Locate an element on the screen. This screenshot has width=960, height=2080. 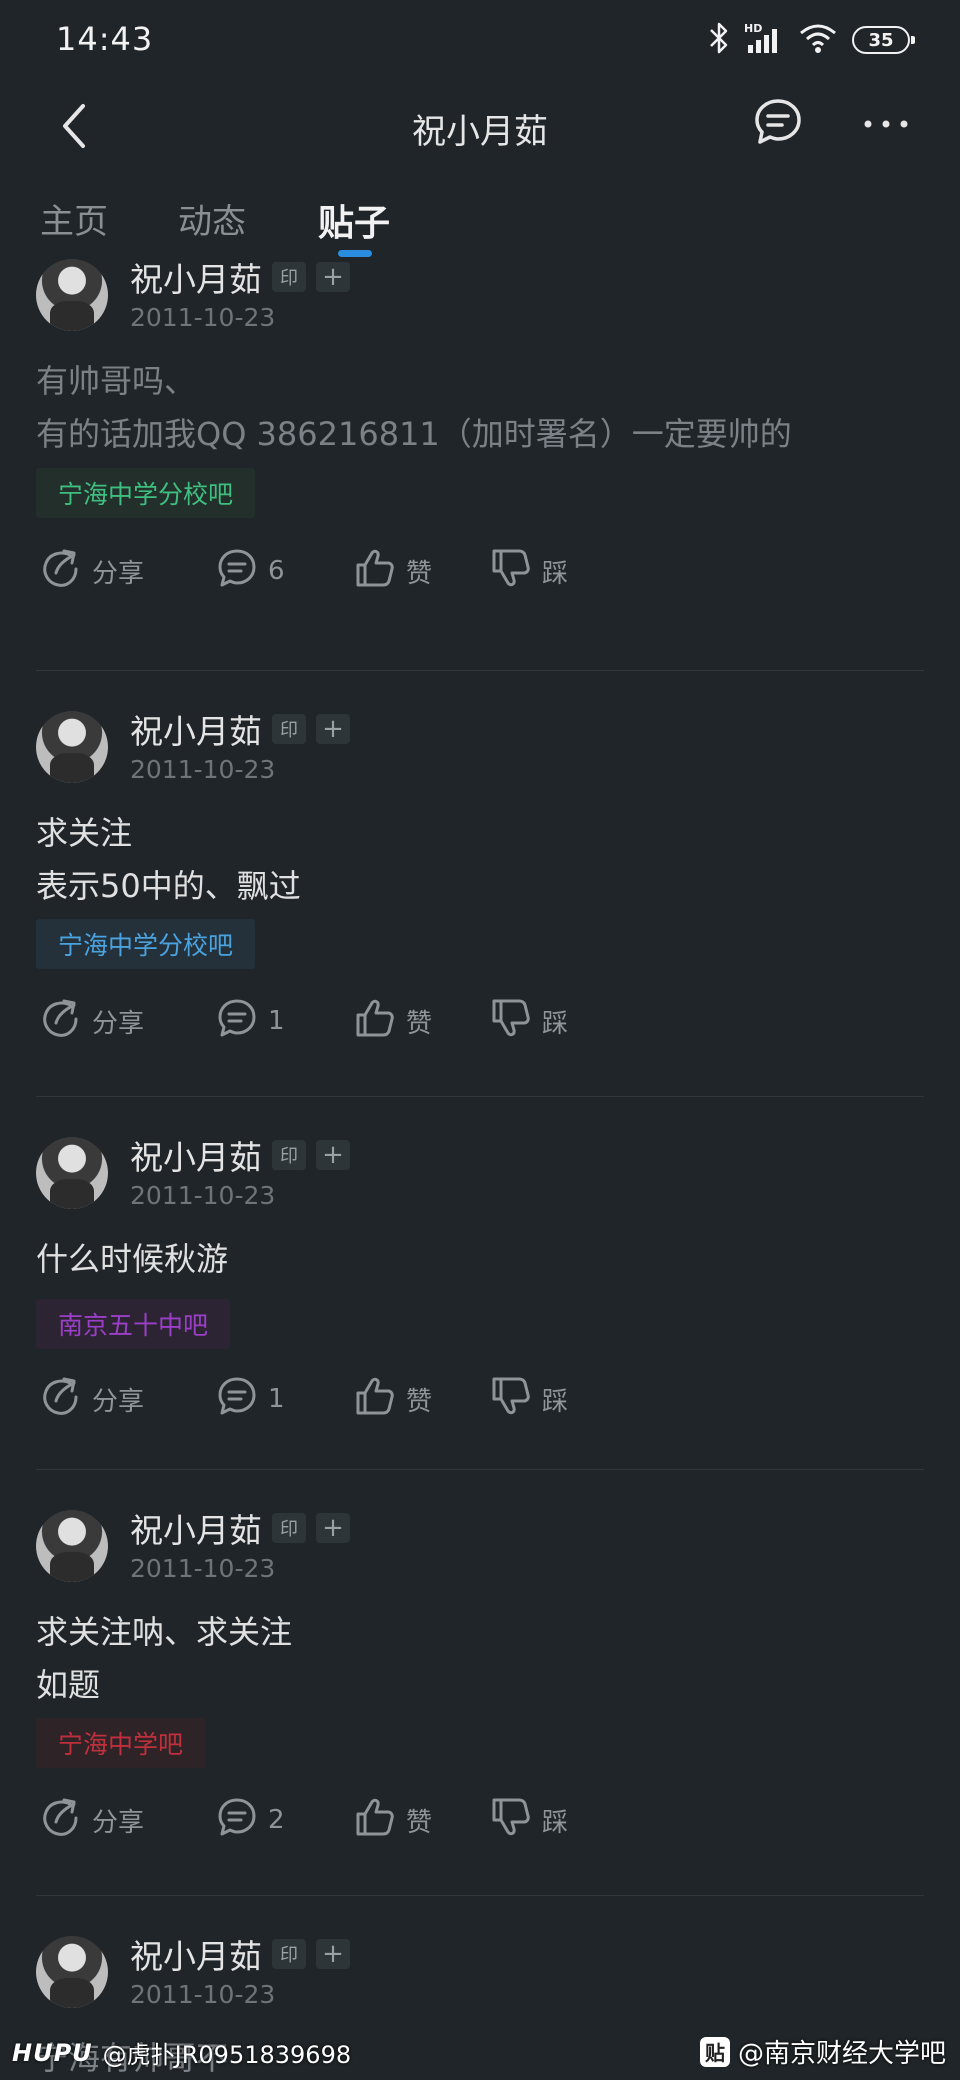
post-content: 求关注 表示50中的、飘过 is located at coordinates (480, 860).